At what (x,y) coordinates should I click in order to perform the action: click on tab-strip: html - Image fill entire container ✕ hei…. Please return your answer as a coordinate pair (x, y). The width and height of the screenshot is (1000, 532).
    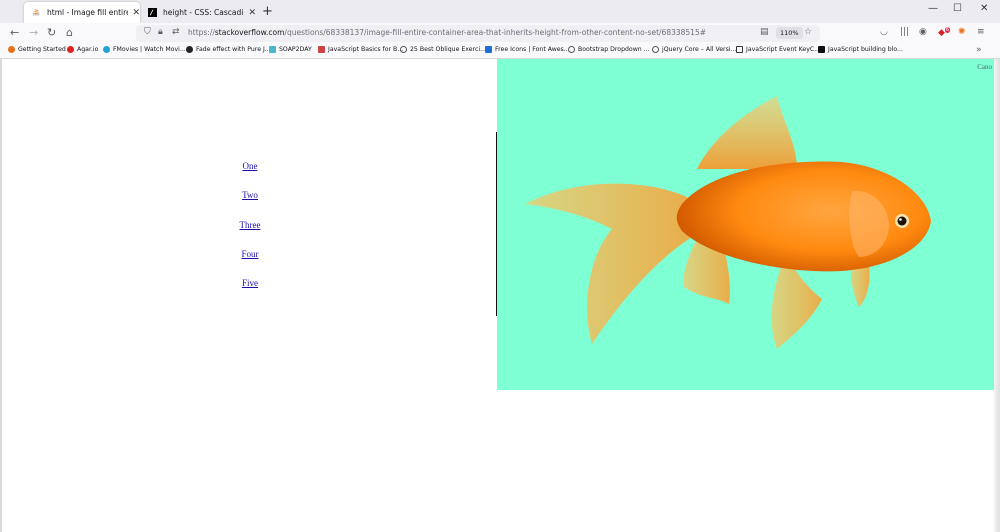
    Looking at the image, I should click on (500, 11).